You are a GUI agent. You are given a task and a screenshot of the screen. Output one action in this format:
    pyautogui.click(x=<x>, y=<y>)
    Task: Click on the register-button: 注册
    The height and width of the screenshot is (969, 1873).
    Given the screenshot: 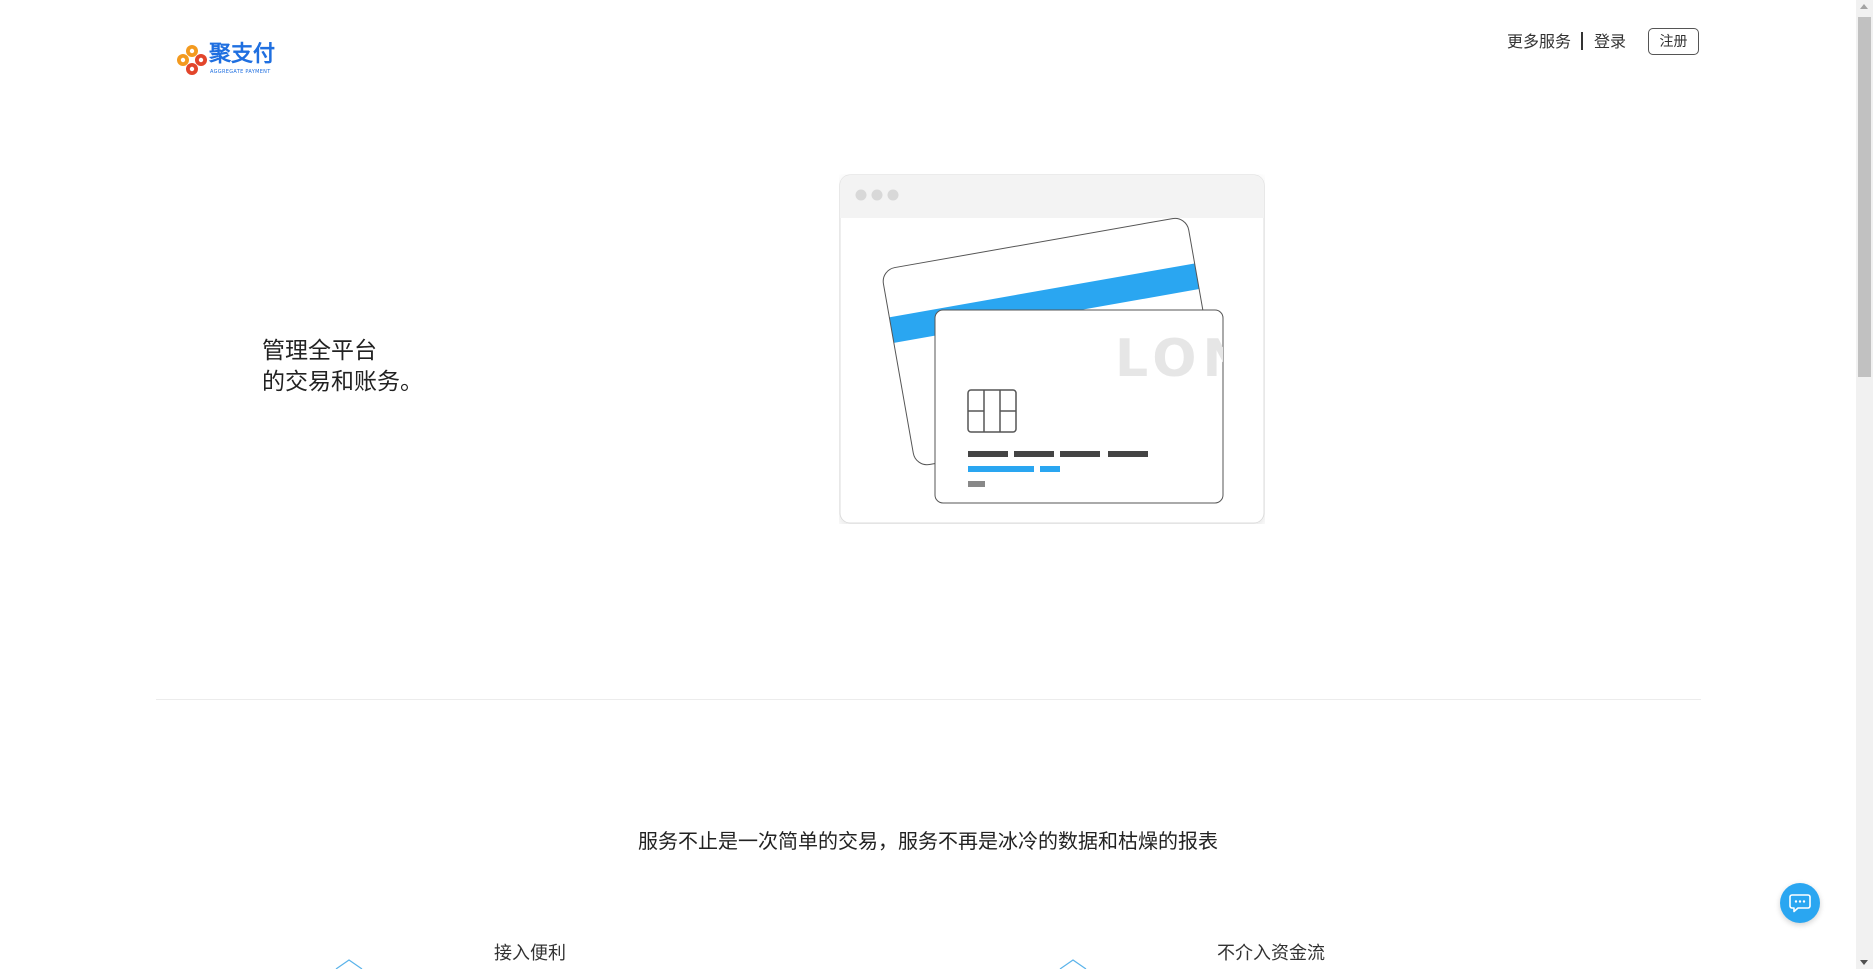 What is the action you would take?
    pyautogui.click(x=1673, y=41)
    